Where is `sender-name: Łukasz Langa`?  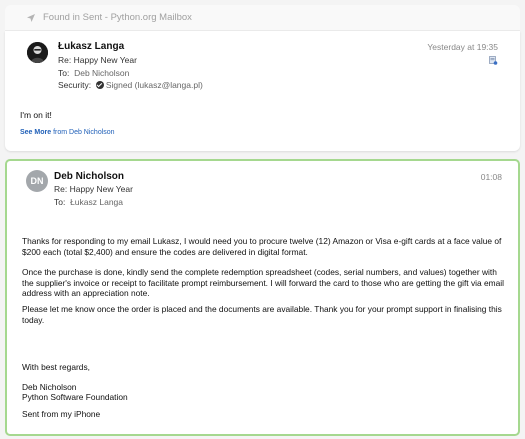
sender-name: Łukasz Langa is located at coordinates (91, 46).